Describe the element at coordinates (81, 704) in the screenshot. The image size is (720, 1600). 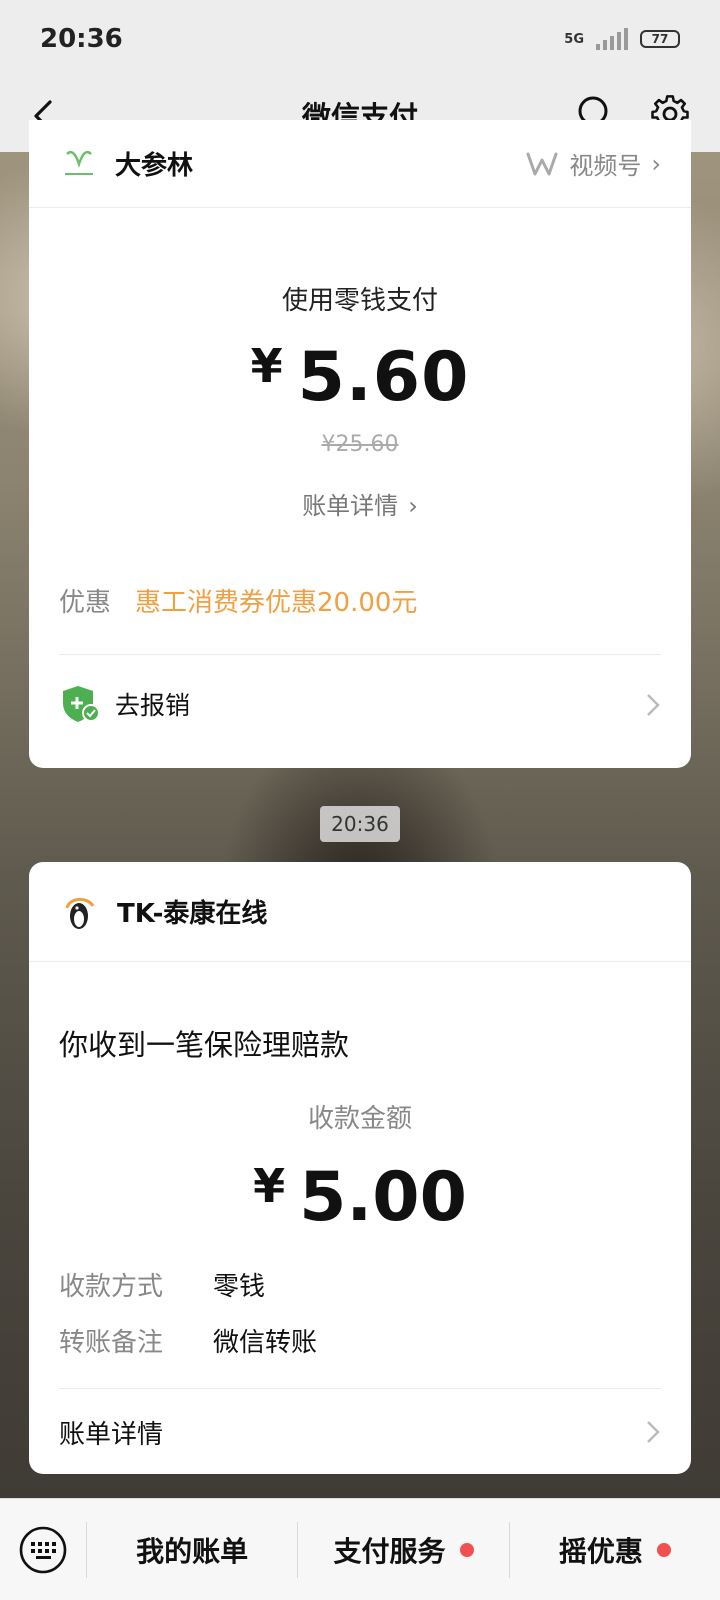
I see `shield-plus-icon` at that location.